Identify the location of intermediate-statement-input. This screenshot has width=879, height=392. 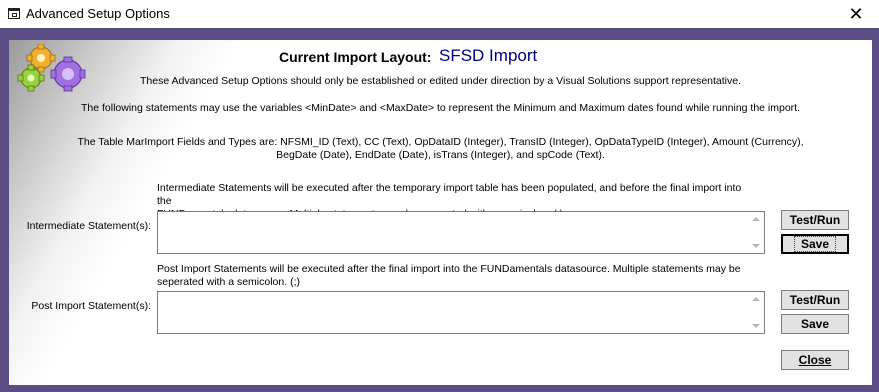
(461, 232).